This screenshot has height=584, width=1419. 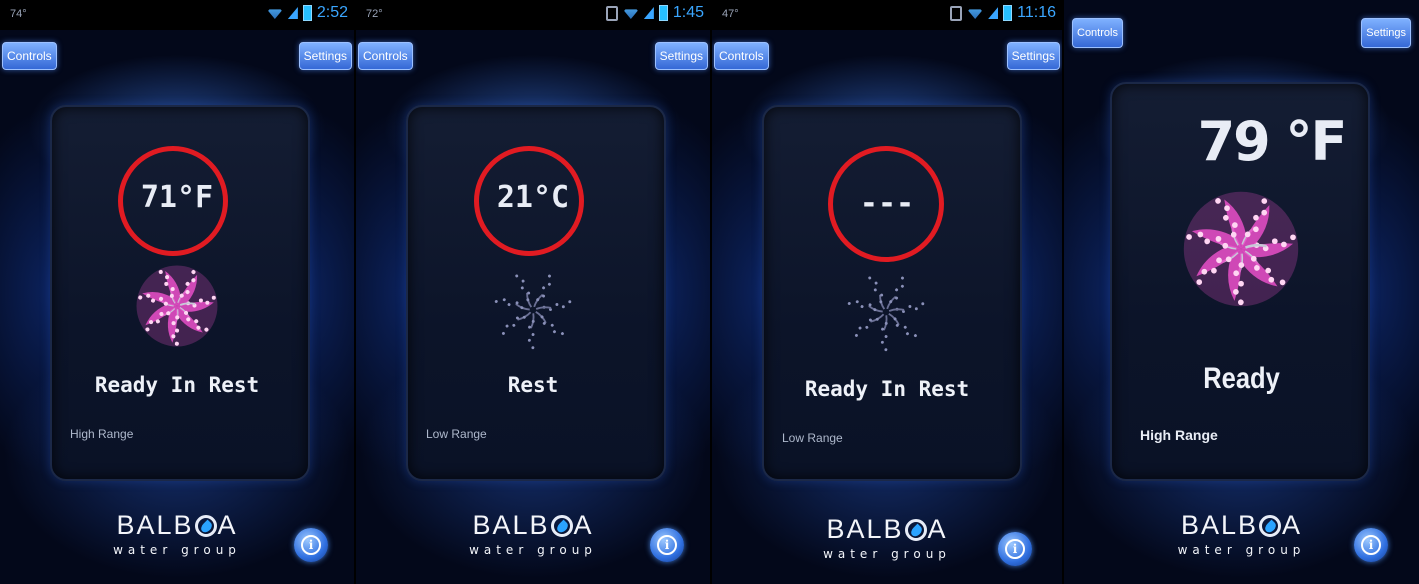 I want to click on status-temperature: 74°, so click(x=18, y=14).